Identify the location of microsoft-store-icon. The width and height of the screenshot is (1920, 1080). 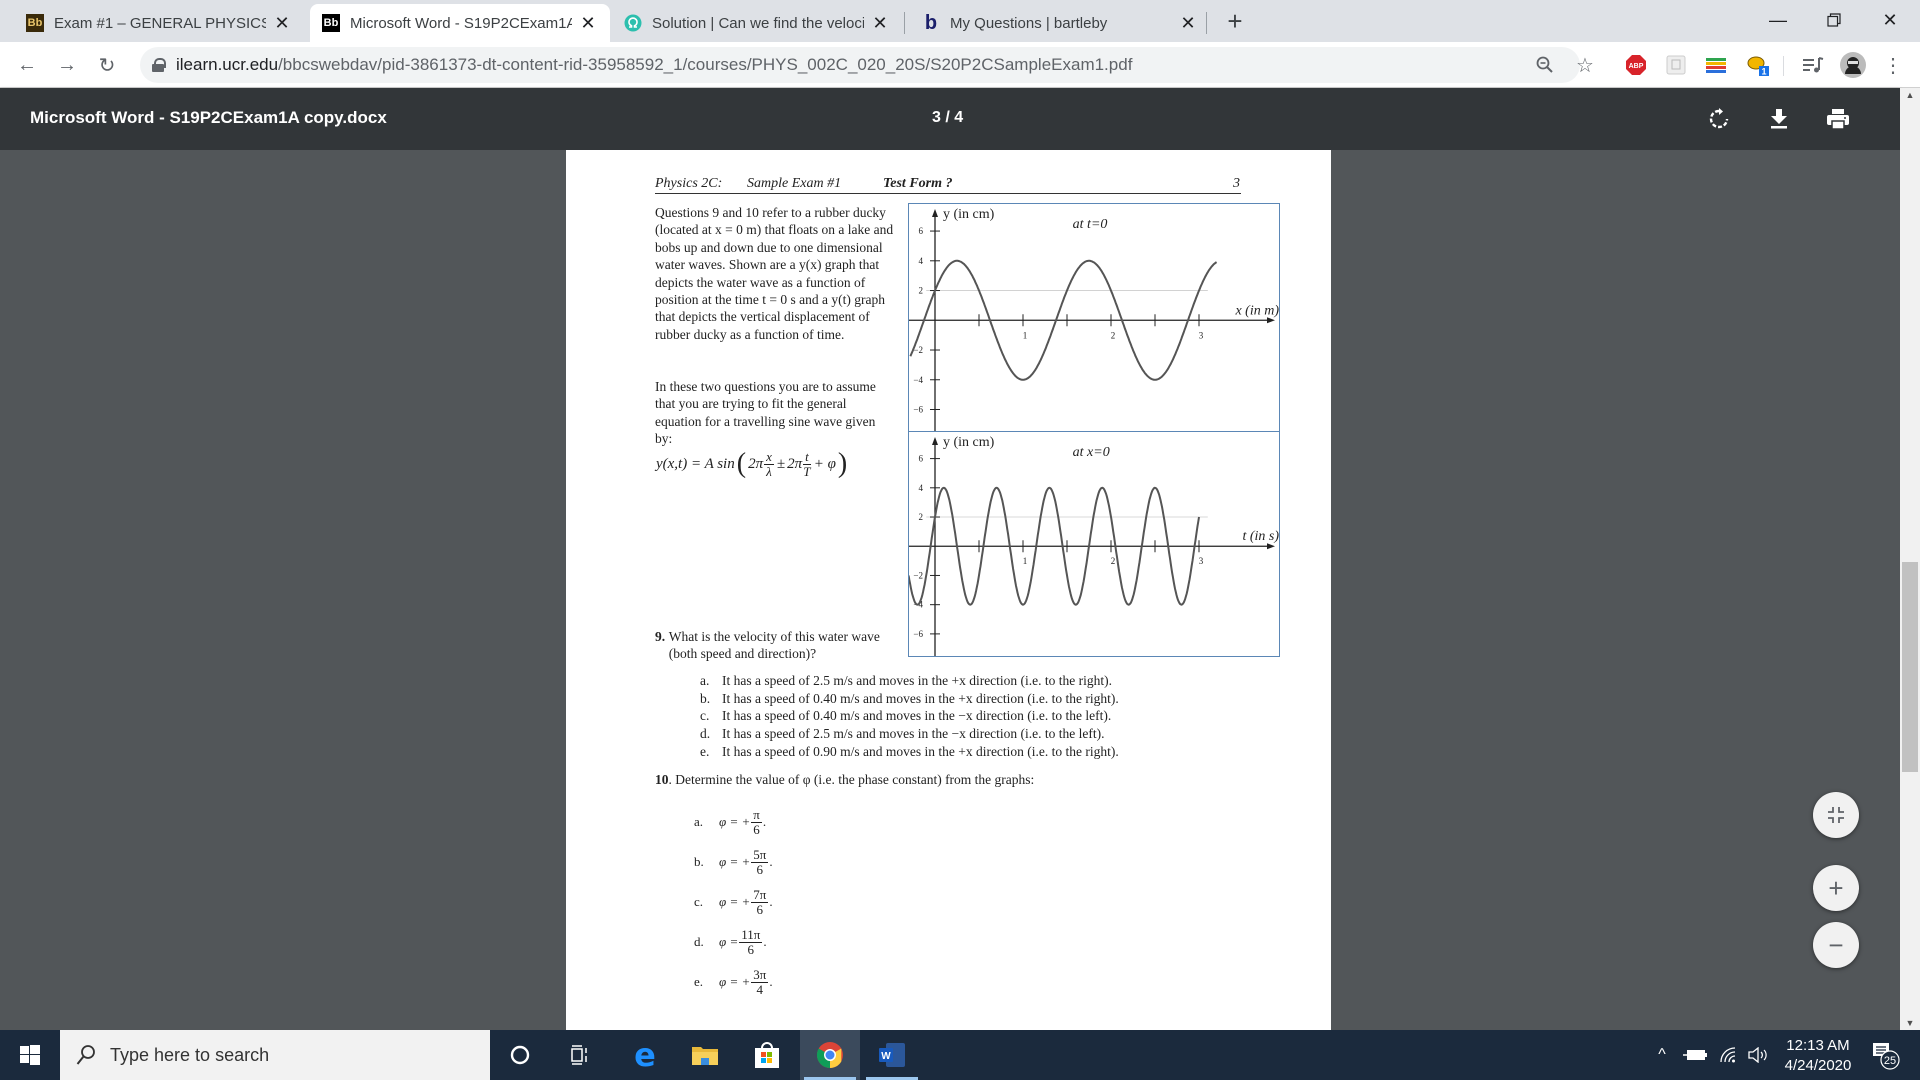
(767, 1055).